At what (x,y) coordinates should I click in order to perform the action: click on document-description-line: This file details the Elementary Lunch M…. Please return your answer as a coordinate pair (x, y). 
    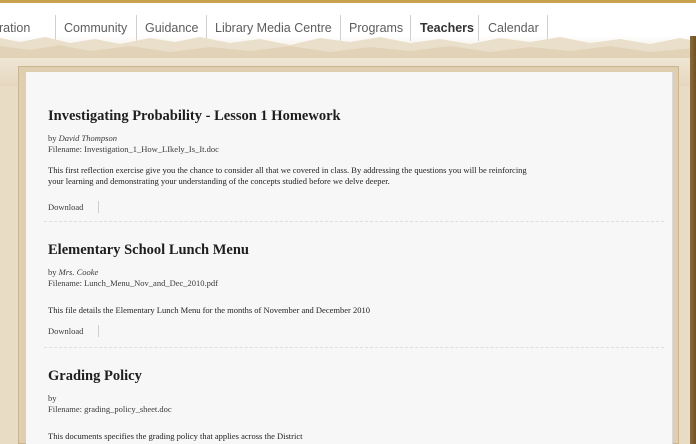
    Looking at the image, I should click on (209, 310).